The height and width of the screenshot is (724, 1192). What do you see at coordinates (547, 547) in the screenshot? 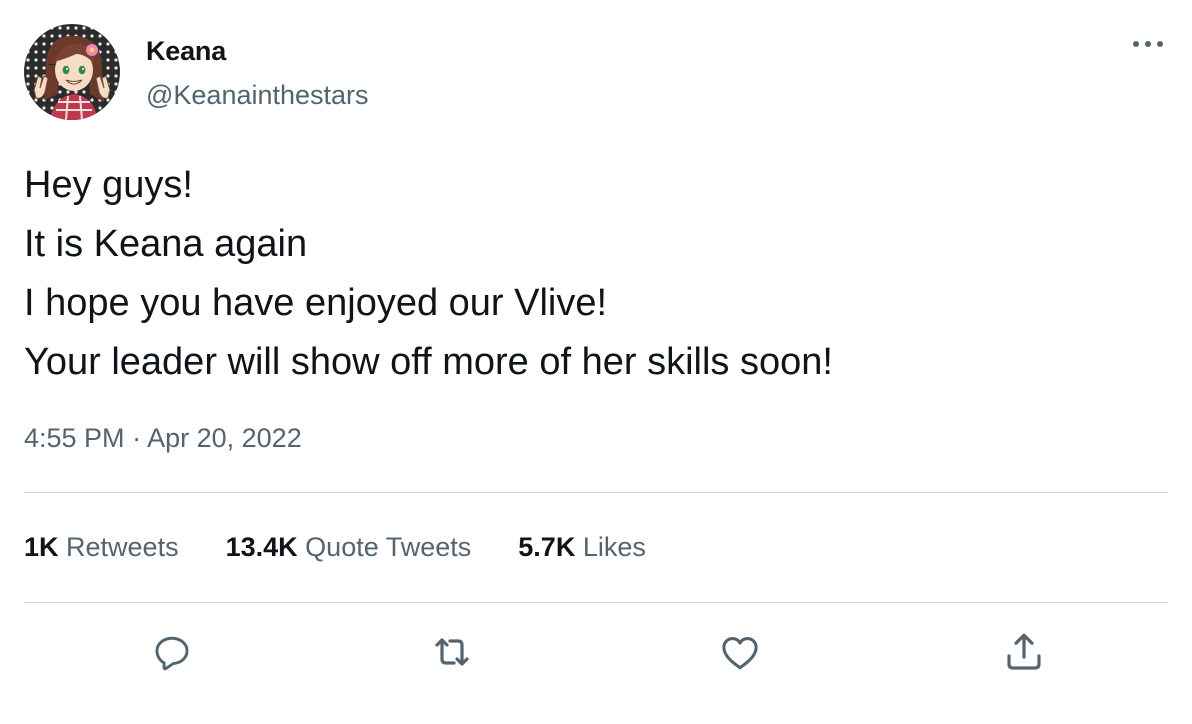
I see `likes-count: 5.7K` at bounding box center [547, 547].